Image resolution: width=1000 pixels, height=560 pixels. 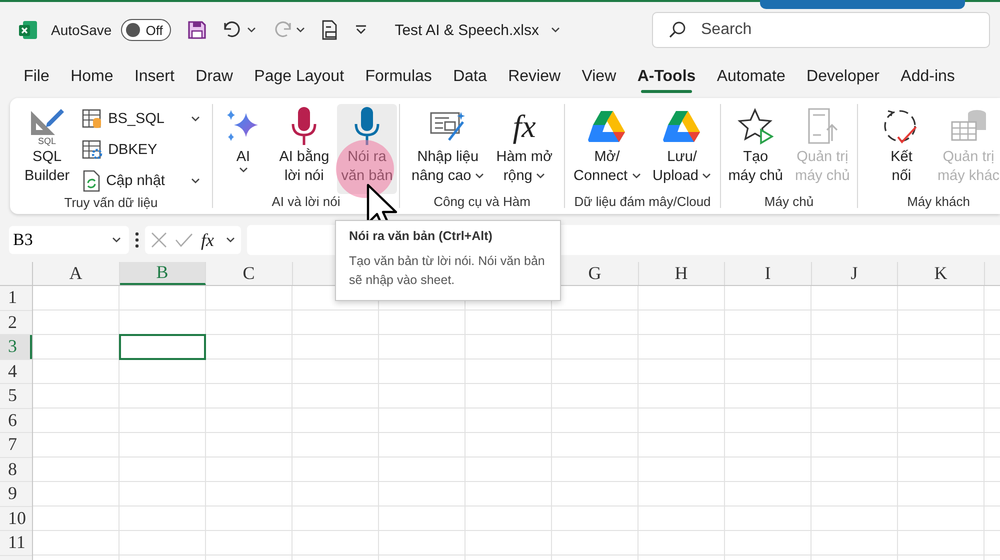 I want to click on spreadsheet-app-icon, so click(x=28, y=30).